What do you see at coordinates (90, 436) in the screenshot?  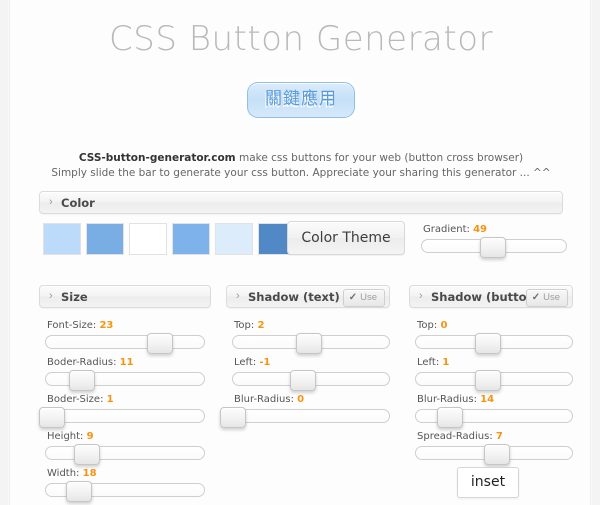 I see `value-text: 9` at bounding box center [90, 436].